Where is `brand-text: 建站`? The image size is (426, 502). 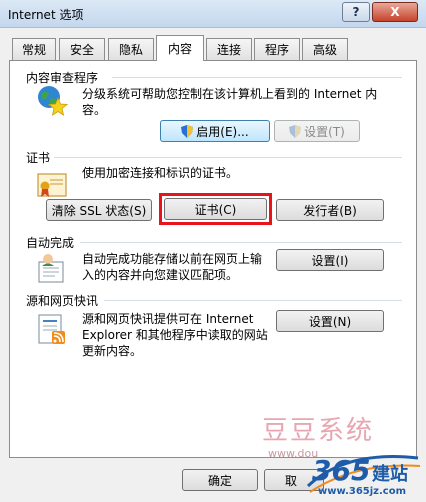
brand-text: 建站 is located at coordinates (390, 474).